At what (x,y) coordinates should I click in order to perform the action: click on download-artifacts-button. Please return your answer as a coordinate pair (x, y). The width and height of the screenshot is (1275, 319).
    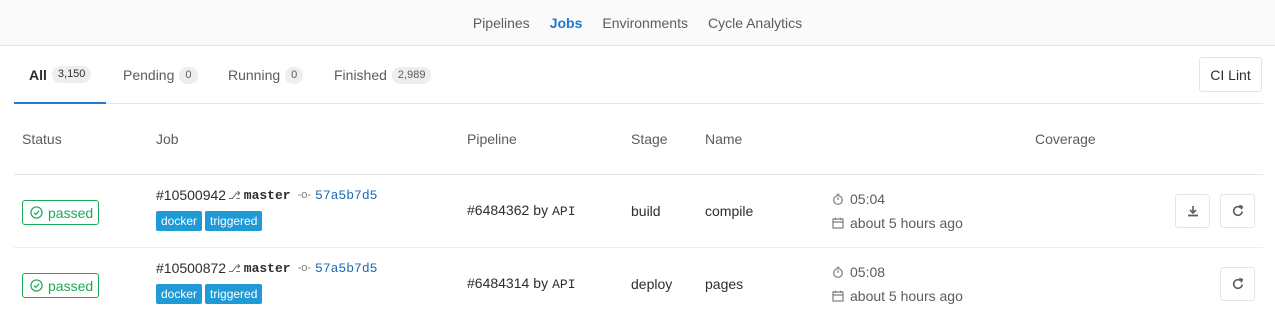
    Looking at the image, I should click on (1192, 211).